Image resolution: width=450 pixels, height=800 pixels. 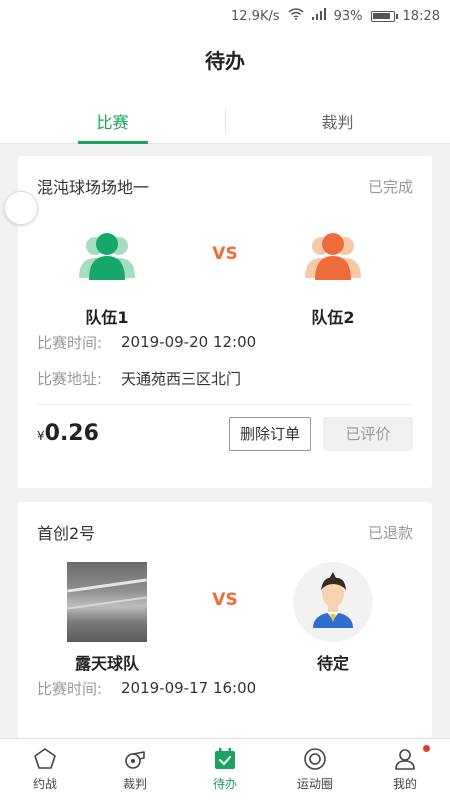 I want to click on order-status: 已完成, so click(x=390, y=186).